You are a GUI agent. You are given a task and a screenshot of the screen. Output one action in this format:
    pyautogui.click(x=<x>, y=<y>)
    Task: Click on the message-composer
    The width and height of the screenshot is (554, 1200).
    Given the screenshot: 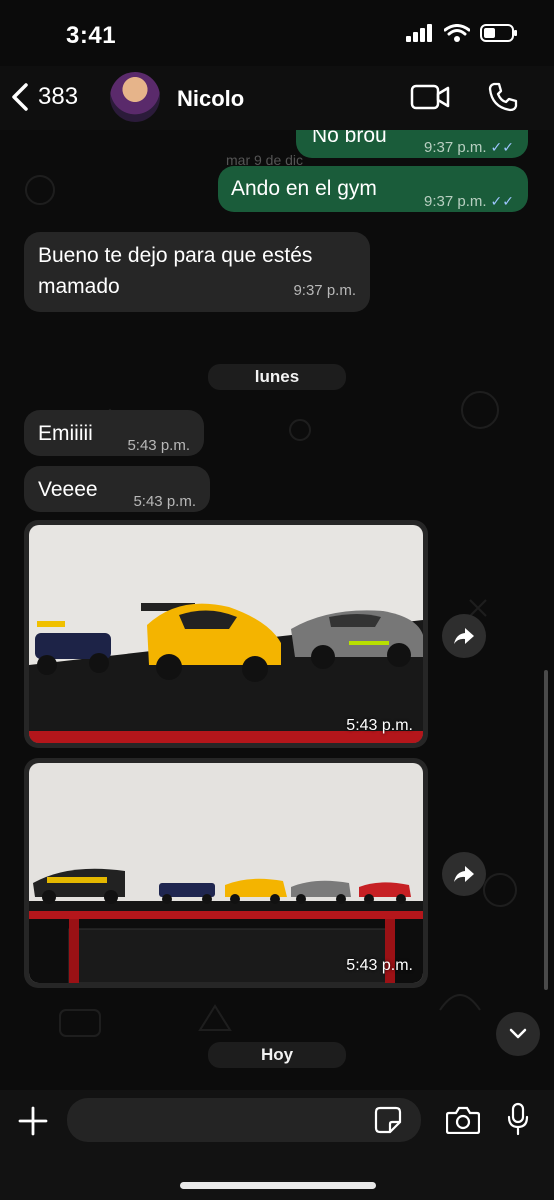 What is the action you would take?
    pyautogui.click(x=277, y=1145)
    